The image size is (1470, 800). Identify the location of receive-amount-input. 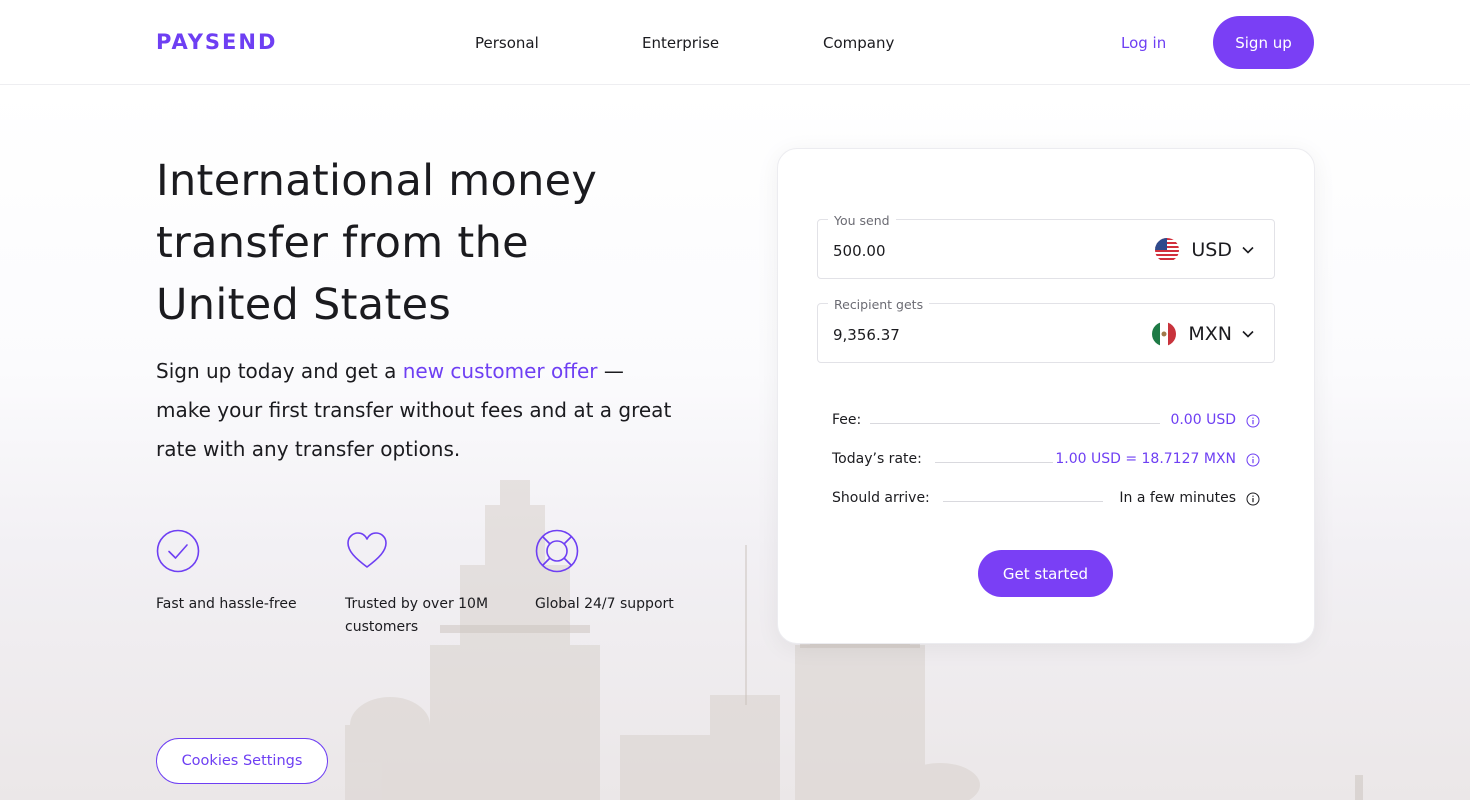
(963, 335).